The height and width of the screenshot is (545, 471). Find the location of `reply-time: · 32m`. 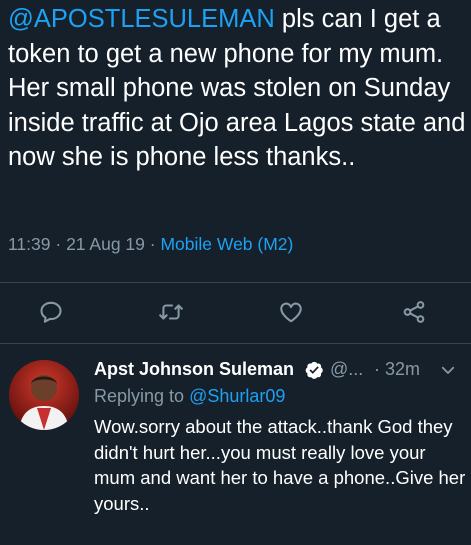

reply-time: · 32m is located at coordinates (397, 369).